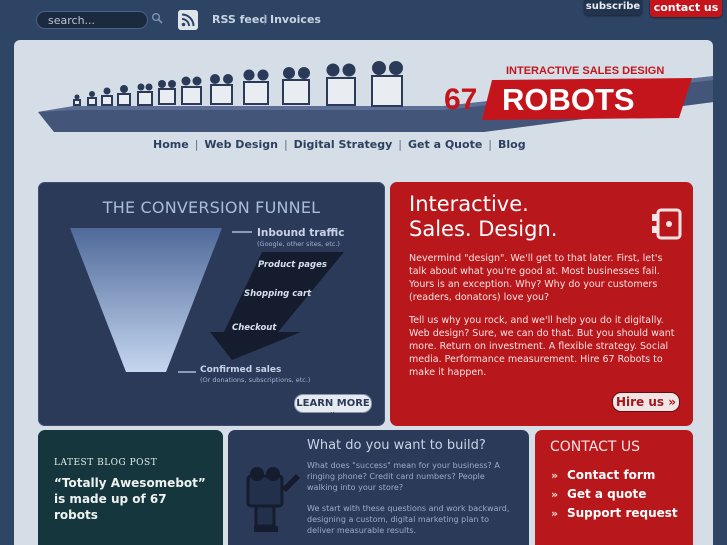 This screenshot has width=727, height=545. Describe the element at coordinates (254, 328) in the screenshot. I see `funnel-step-checkout: Checkout` at that location.